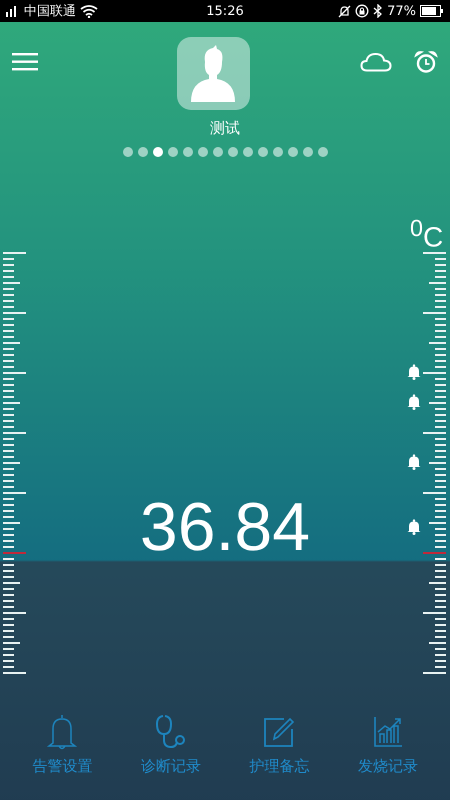 The width and height of the screenshot is (450, 800). I want to click on muted-bell-icon, so click(345, 11).